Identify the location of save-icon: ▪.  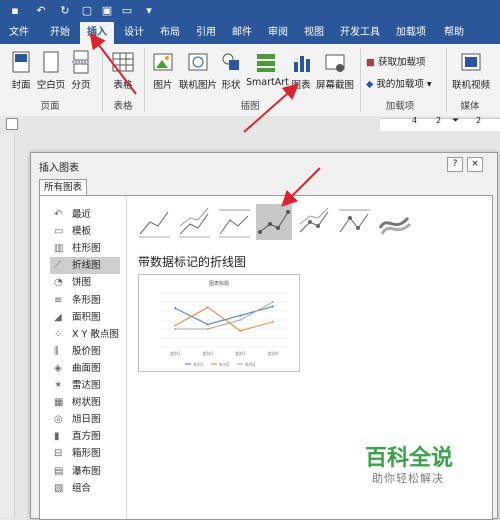
(15, 11).